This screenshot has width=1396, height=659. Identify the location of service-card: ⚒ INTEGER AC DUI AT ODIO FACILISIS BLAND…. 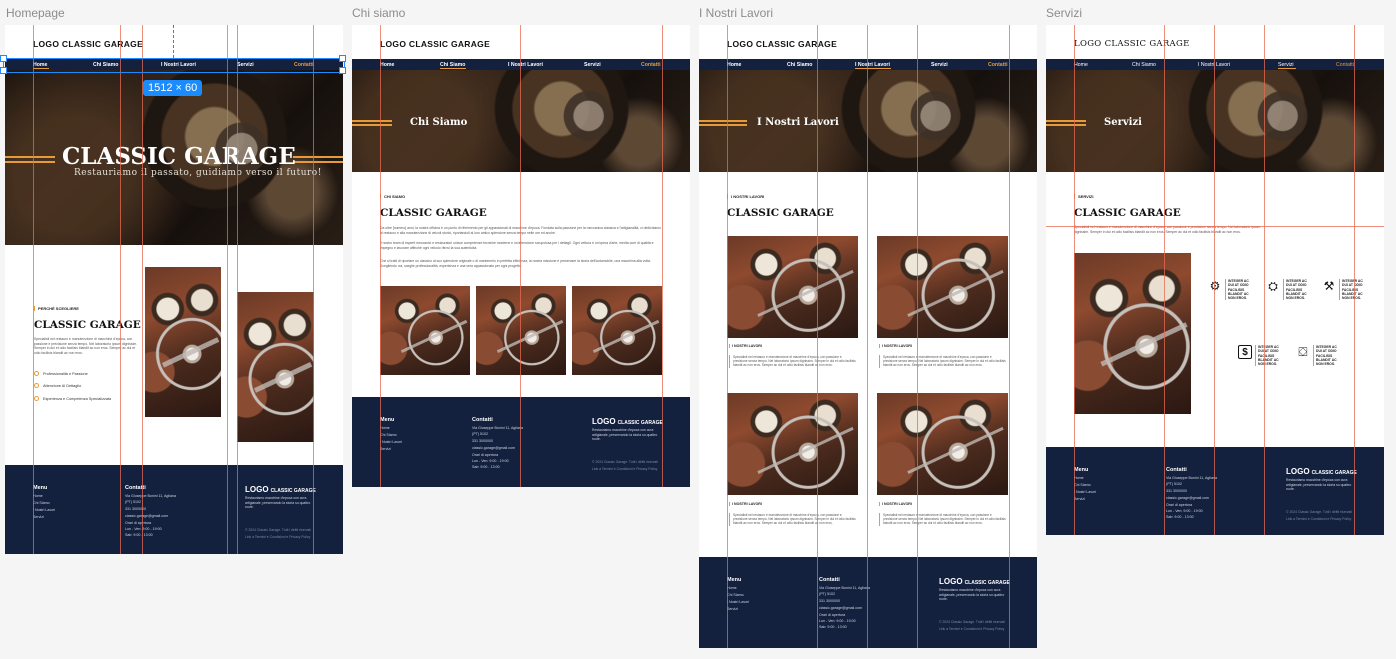
(1345, 290).